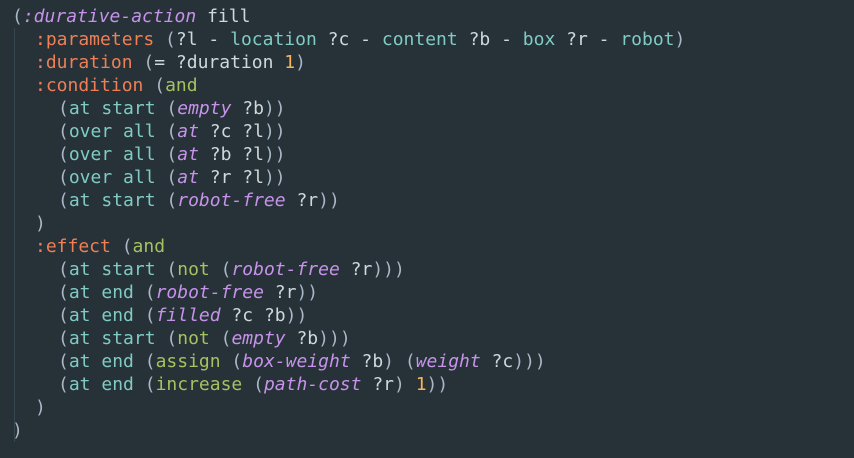 Image resolution: width=854 pixels, height=458 pixels. What do you see at coordinates (73, 246) in the screenshot?
I see `code-token-keyword: :effect` at bounding box center [73, 246].